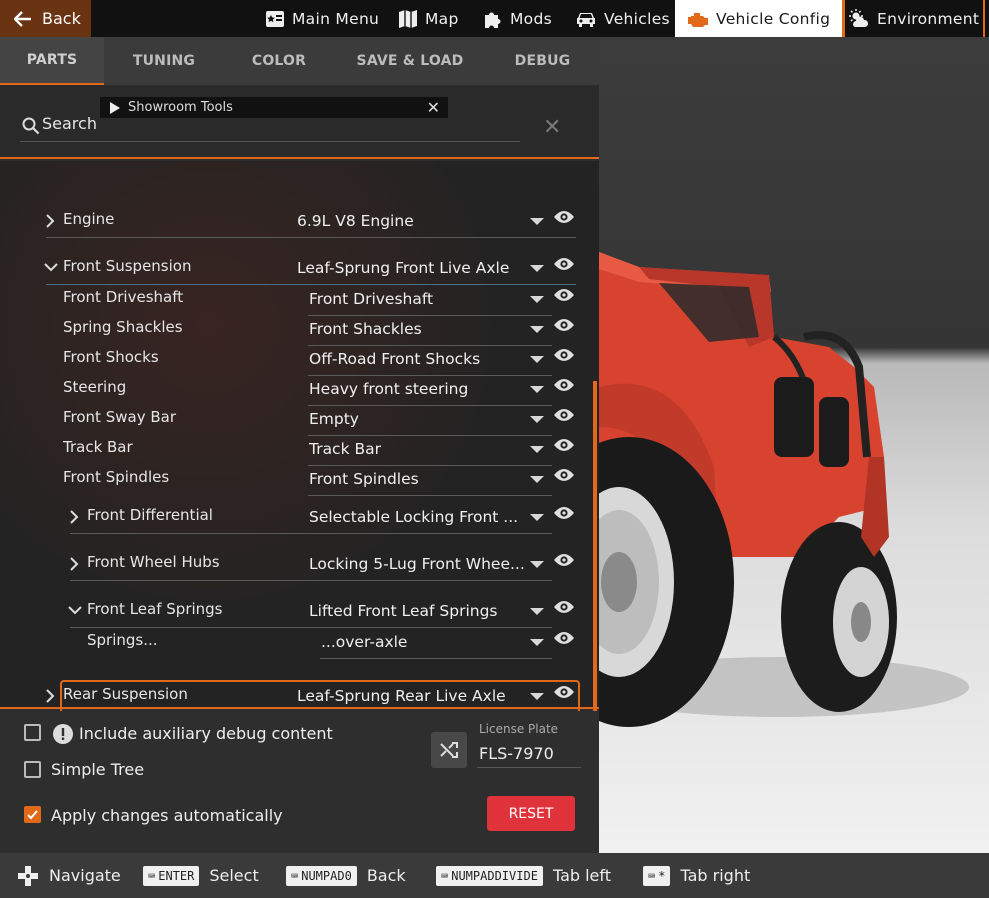  What do you see at coordinates (116, 477) in the screenshot?
I see `part-slot-name: Front Spindles` at bounding box center [116, 477].